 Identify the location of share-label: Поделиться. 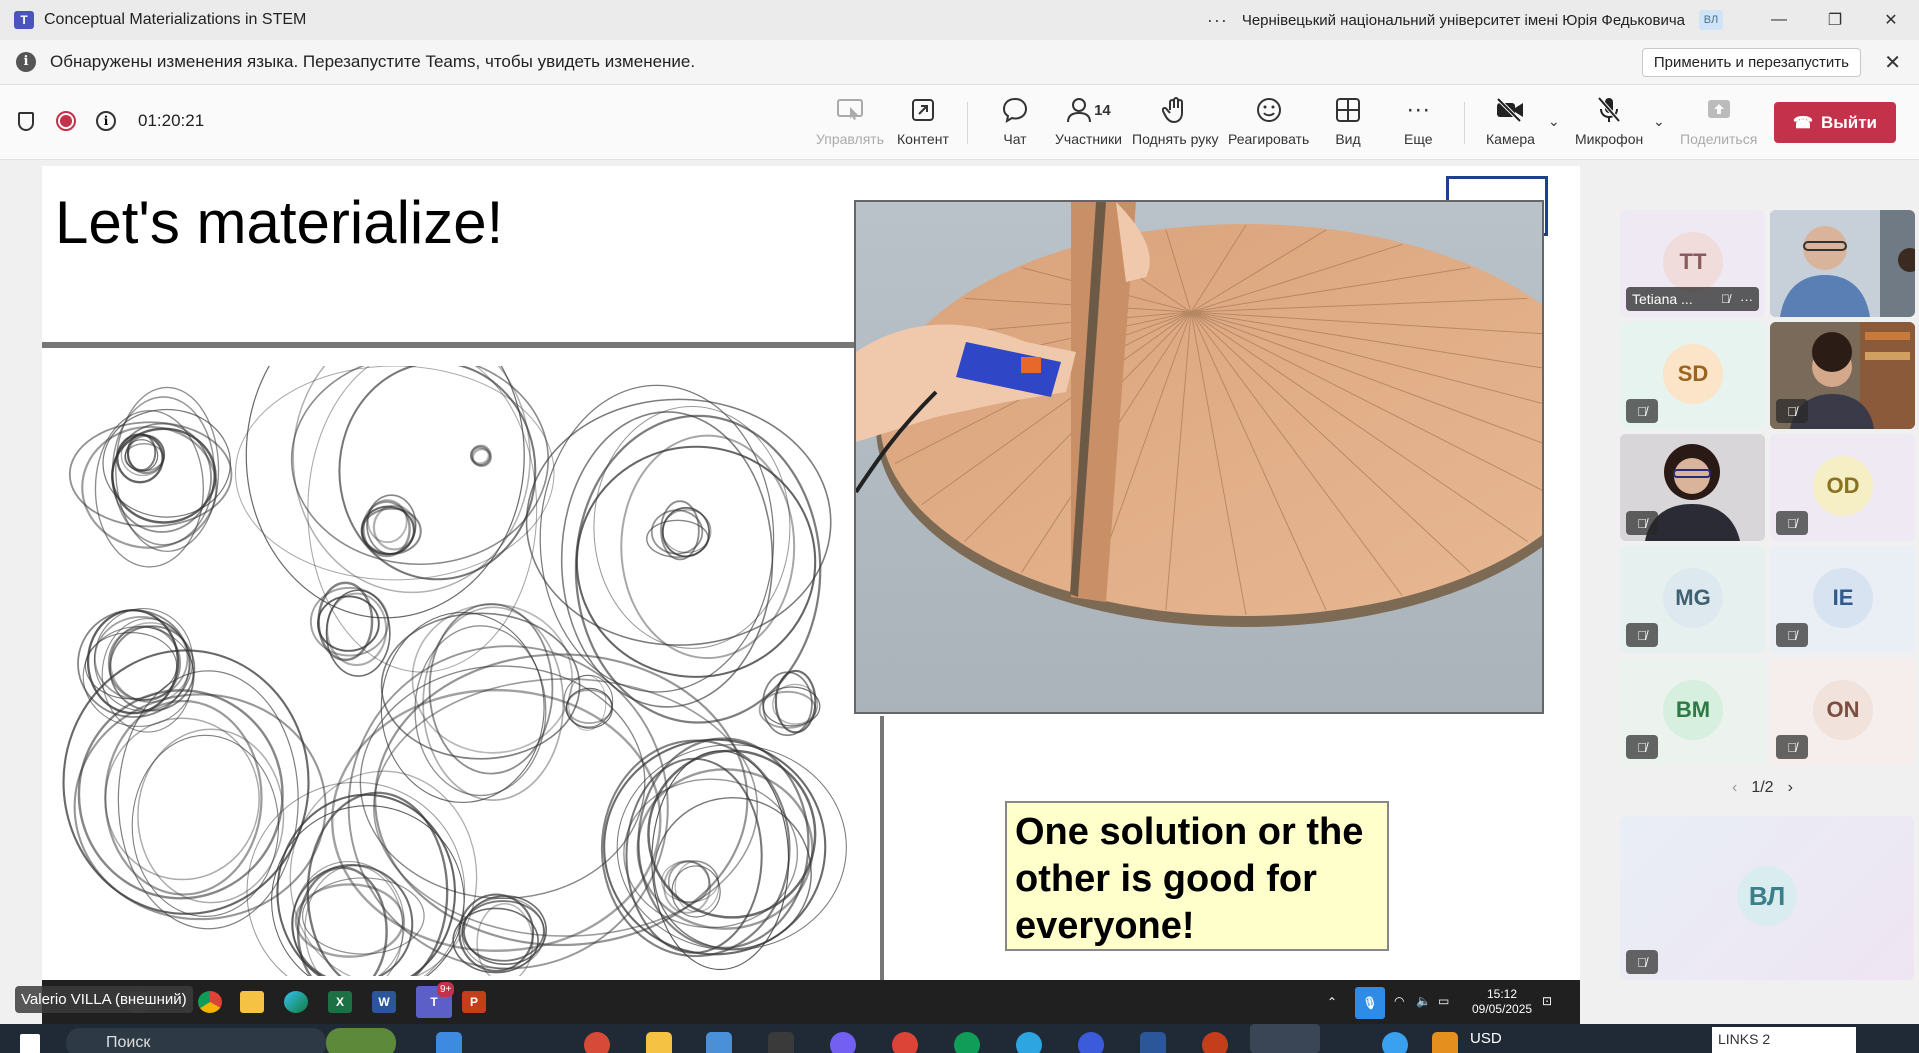
(1719, 139).